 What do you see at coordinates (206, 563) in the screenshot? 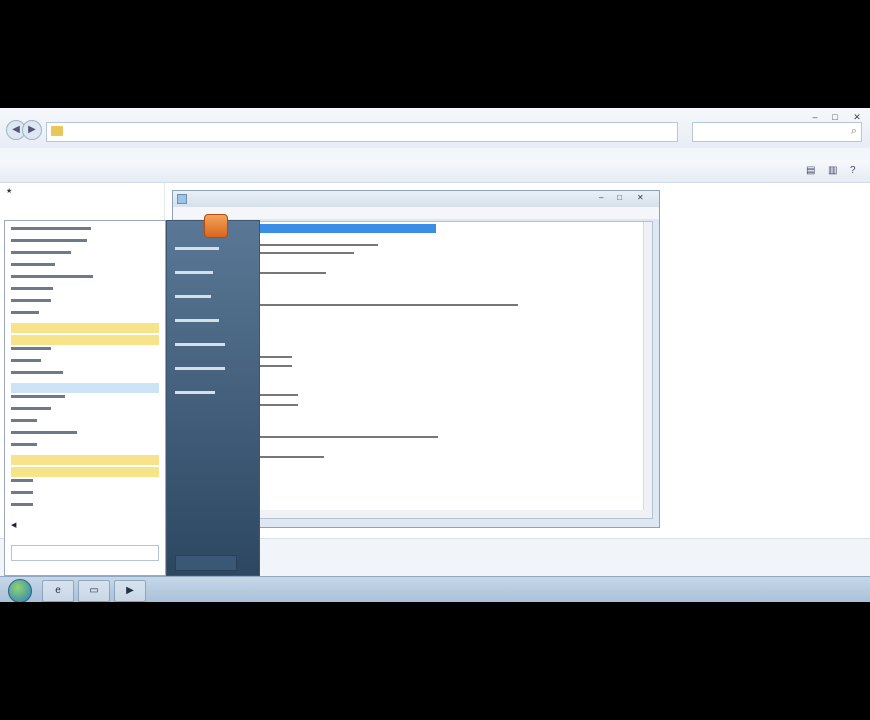
I see `shutdown-button` at bounding box center [206, 563].